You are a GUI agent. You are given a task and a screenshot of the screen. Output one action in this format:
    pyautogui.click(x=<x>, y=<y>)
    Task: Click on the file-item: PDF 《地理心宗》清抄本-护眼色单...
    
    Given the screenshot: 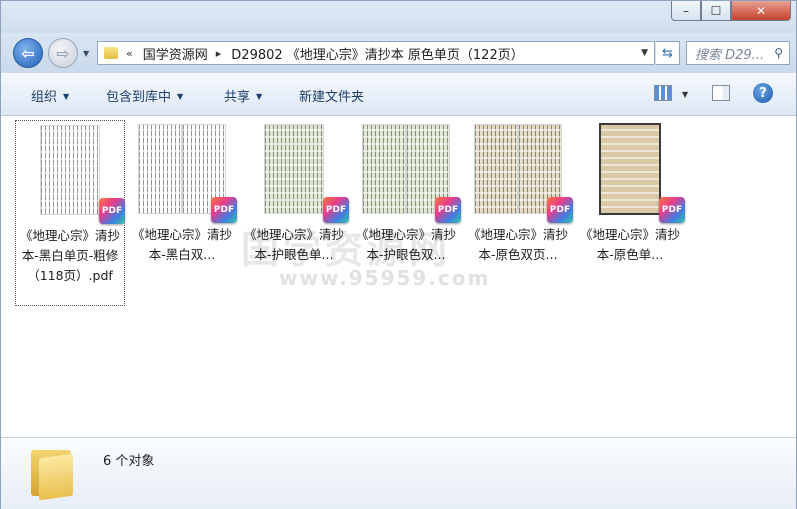 What is the action you would take?
    pyautogui.click(x=294, y=192)
    